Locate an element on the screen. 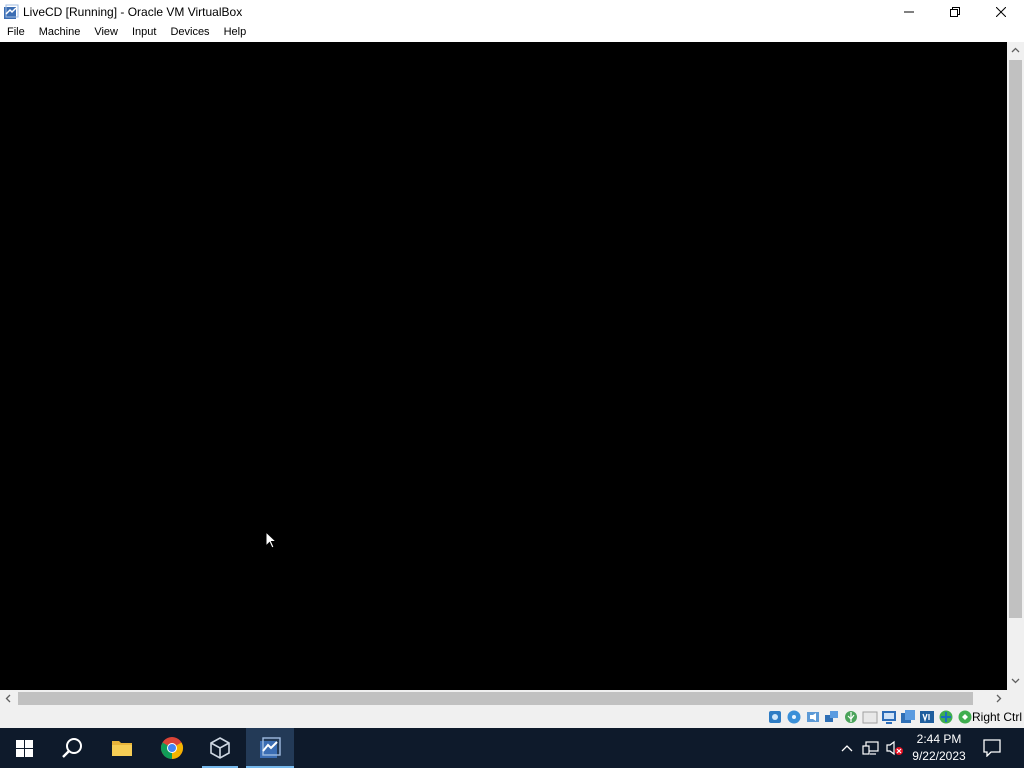  system-clock: 2:44 PM 9/22/2023 is located at coordinates (939, 748).